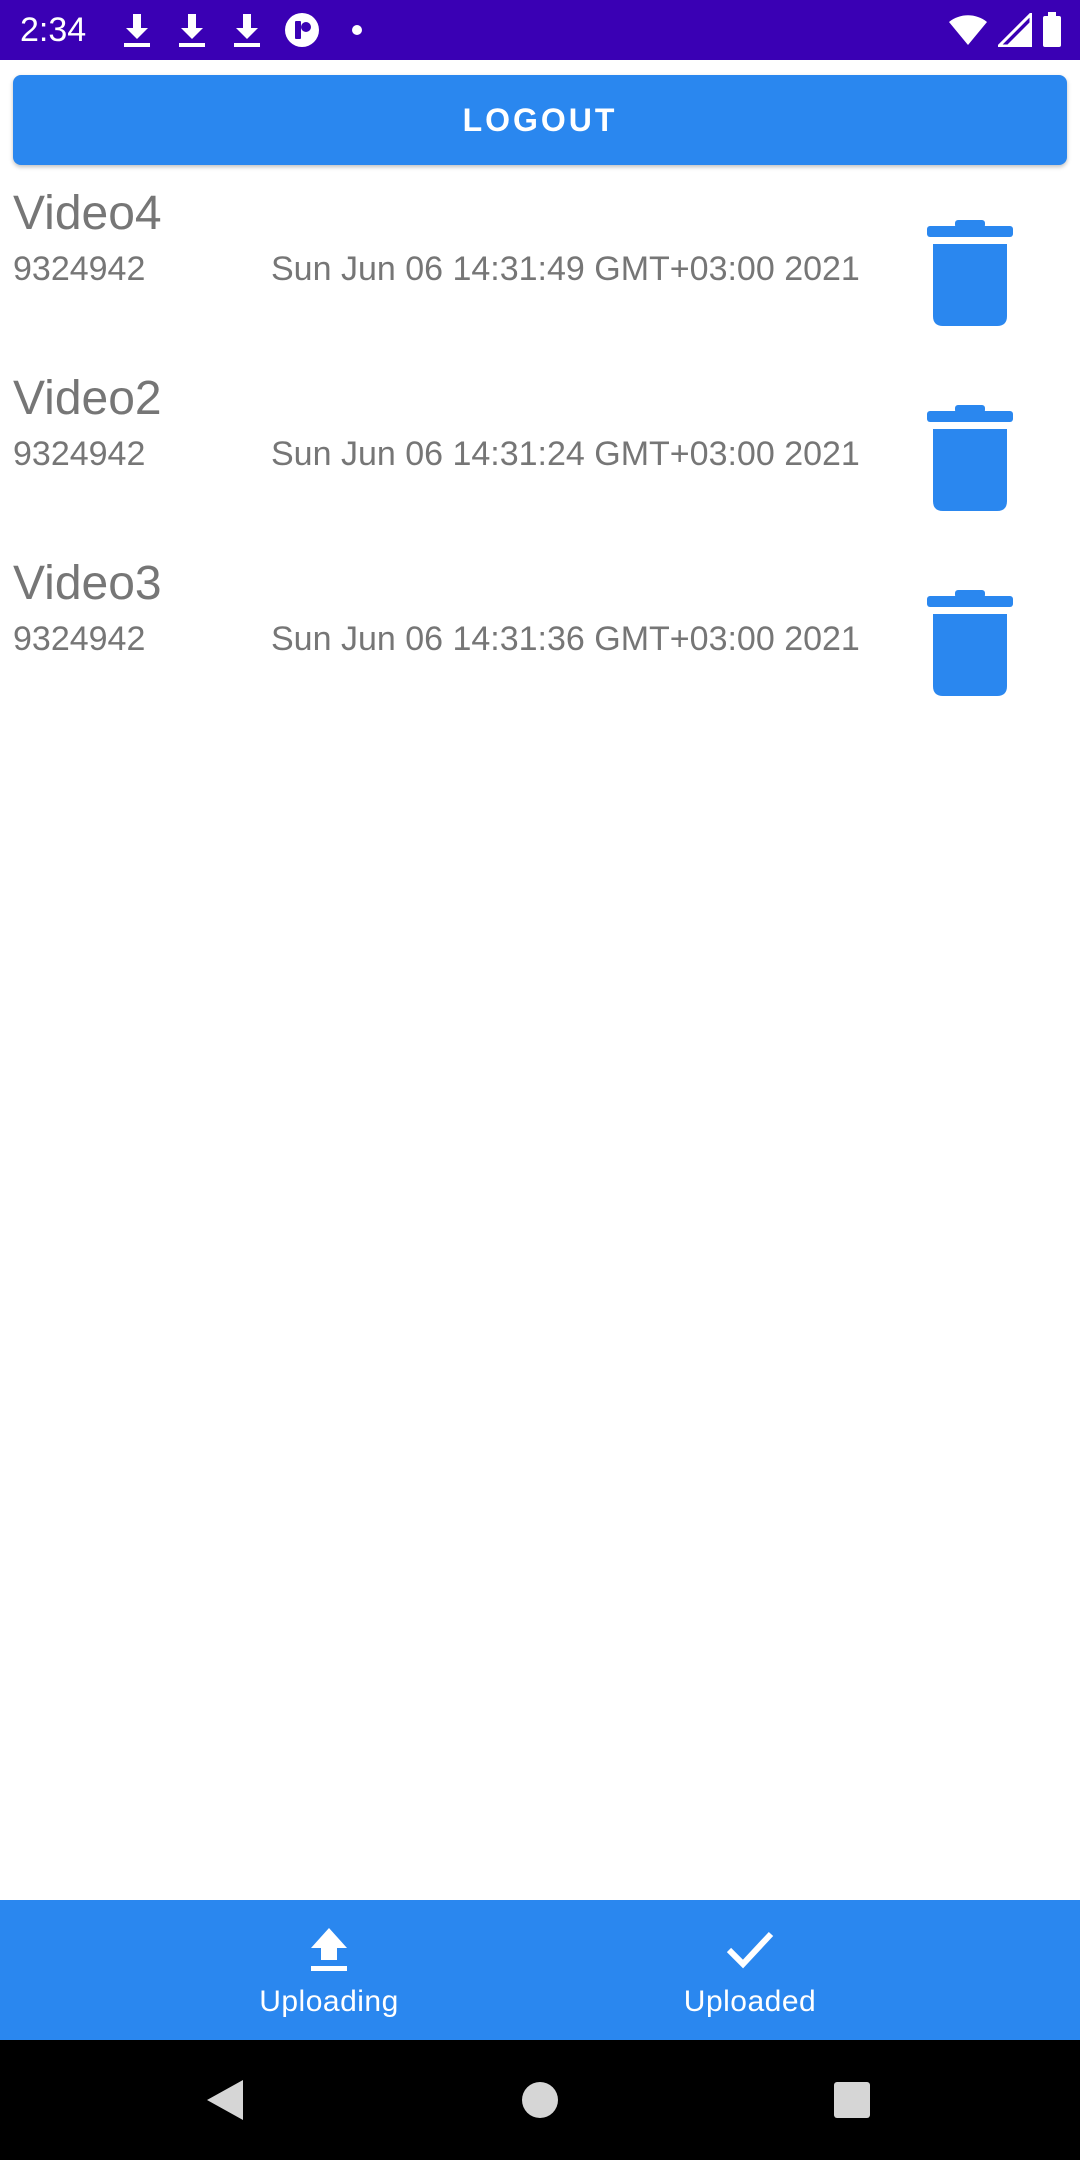 Image resolution: width=1080 pixels, height=2160 pixels. I want to click on check-icon, so click(750, 1951).